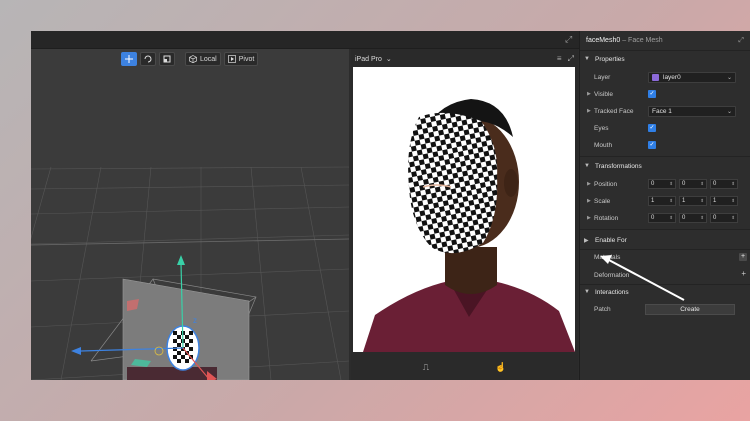 Image resolution: width=750 pixels, height=421 pixels. I want to click on mouth-row: Mouth ✓, so click(669, 145).